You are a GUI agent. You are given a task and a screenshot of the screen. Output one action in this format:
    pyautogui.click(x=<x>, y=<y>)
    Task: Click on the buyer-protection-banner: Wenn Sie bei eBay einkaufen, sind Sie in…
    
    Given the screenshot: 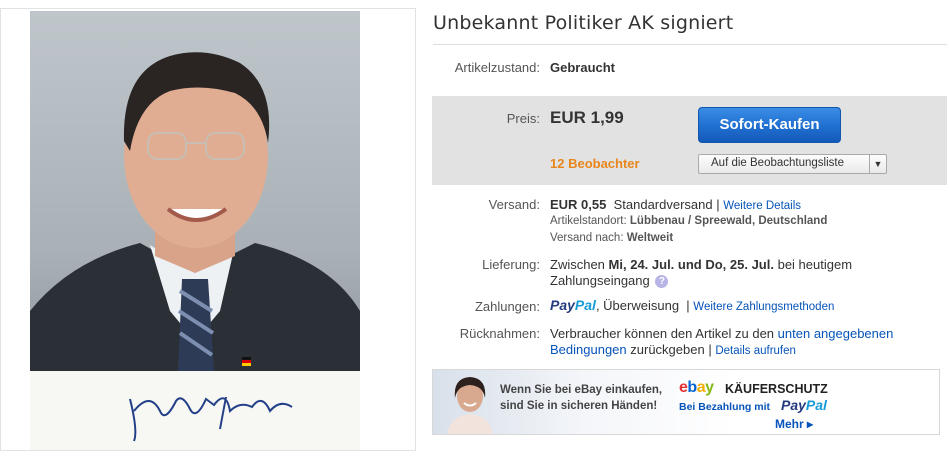 What is the action you would take?
    pyautogui.click(x=686, y=402)
    